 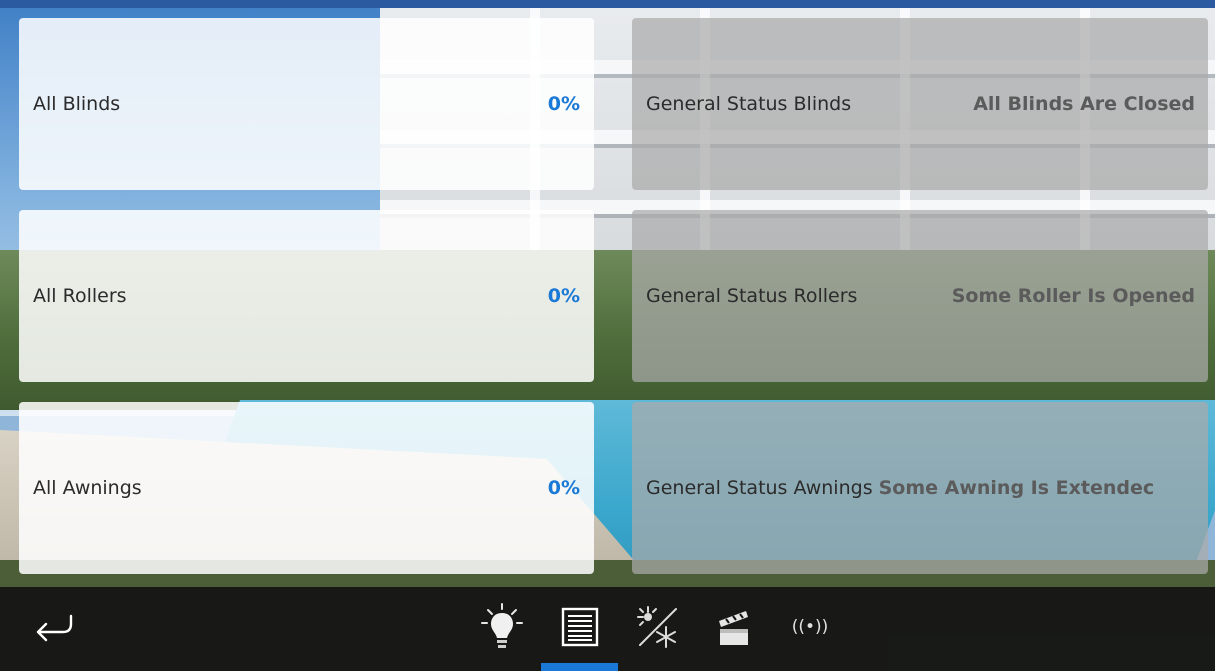 I want to click on nav-scenes, so click(x=734, y=627).